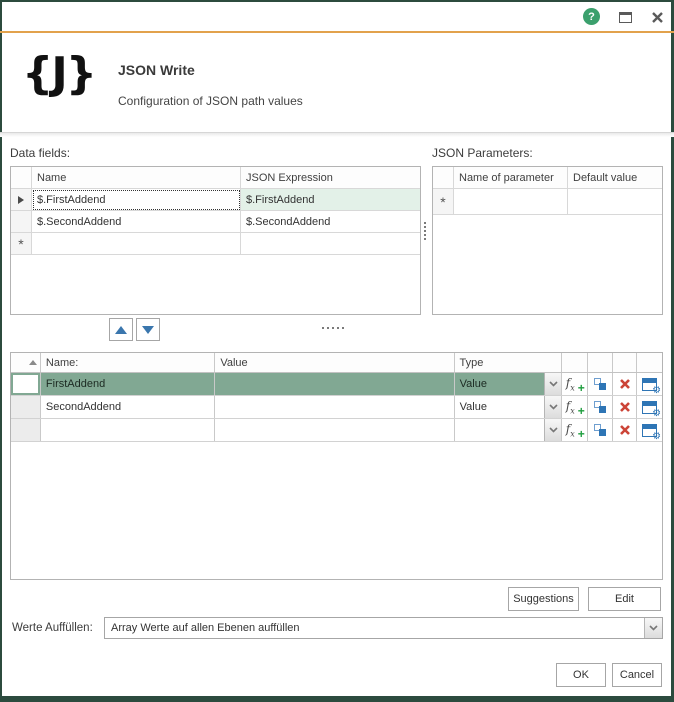 This screenshot has height=702, width=674. What do you see at coordinates (425, 231) in the screenshot?
I see `vertical-splitter-grip` at bounding box center [425, 231].